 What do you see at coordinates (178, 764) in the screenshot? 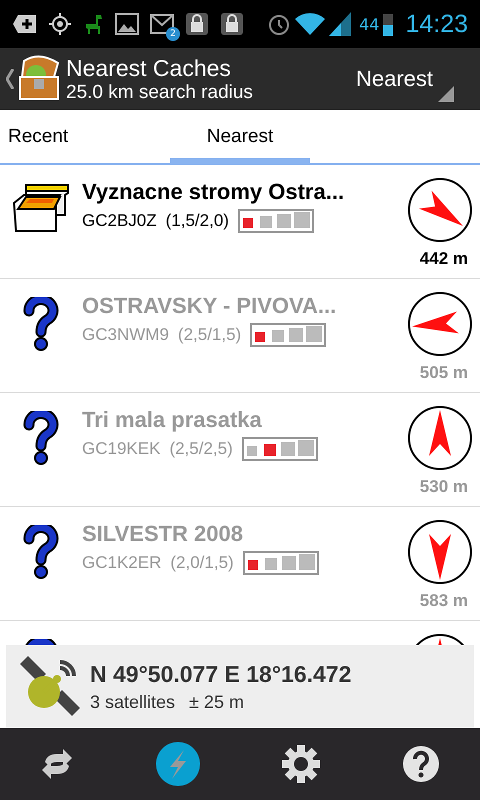
I see `lightning-icon` at bounding box center [178, 764].